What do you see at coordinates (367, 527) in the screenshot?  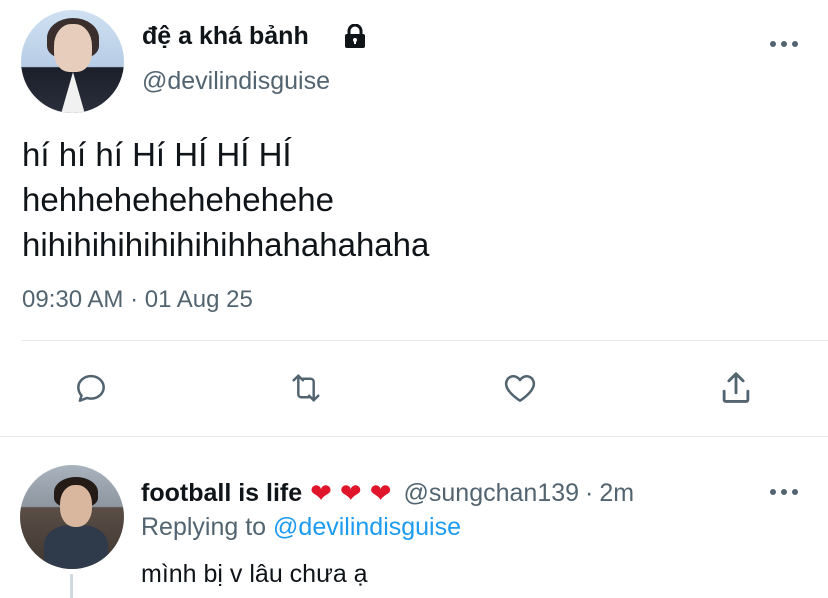 I see `replying-to-mention: @devilindisguise` at bounding box center [367, 527].